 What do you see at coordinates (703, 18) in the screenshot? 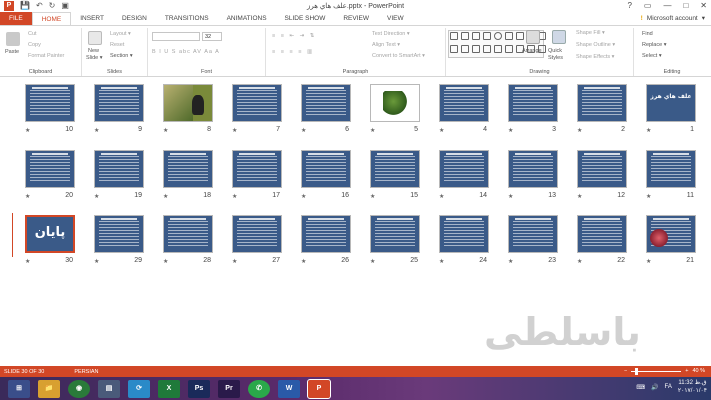
I see `chevron-down-icon: ▾` at bounding box center [703, 18].